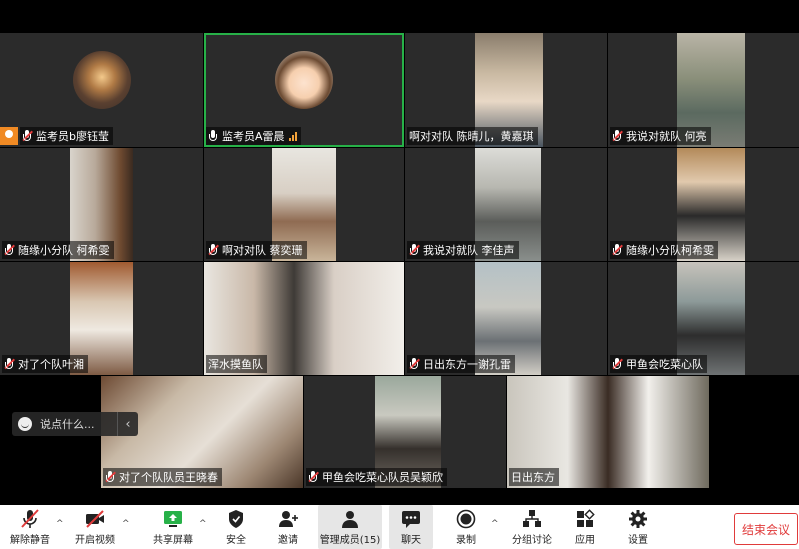  What do you see at coordinates (292, 136) in the screenshot?
I see `signal-icon` at bounding box center [292, 136].